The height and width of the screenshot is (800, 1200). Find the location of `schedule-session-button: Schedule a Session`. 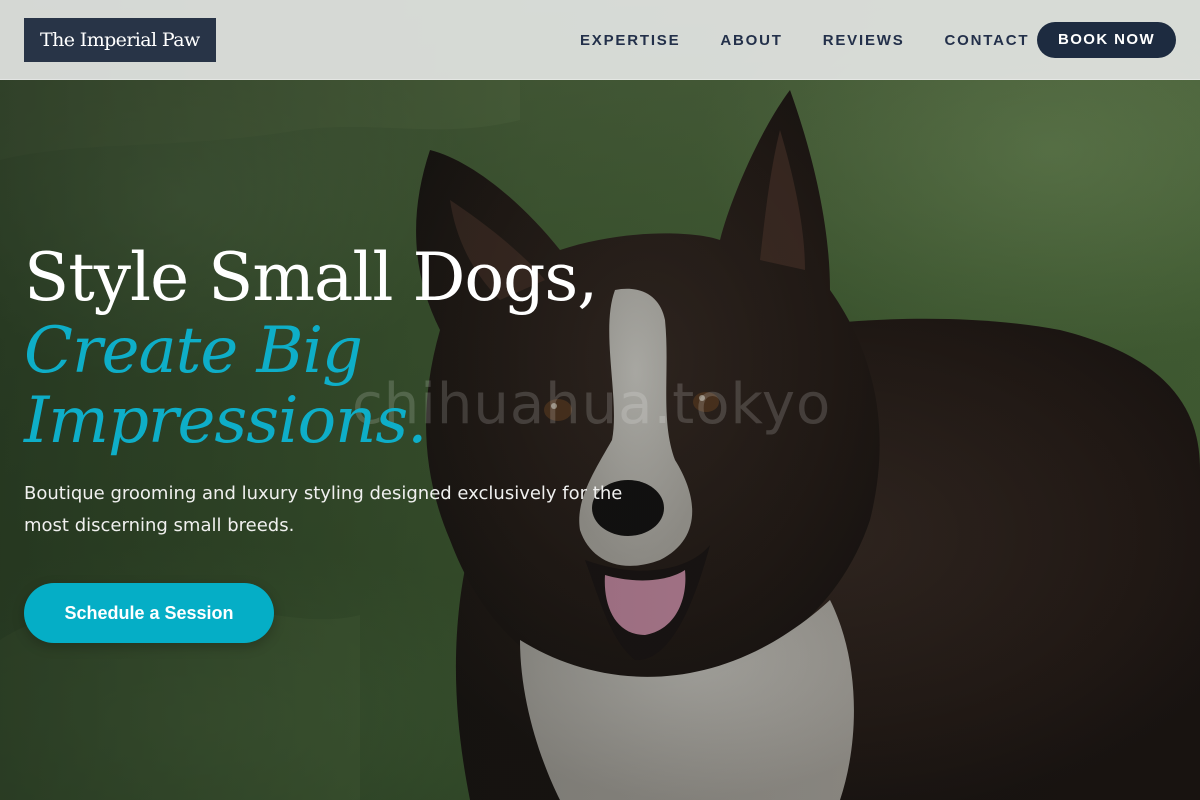

schedule-session-button: Schedule a Session is located at coordinates (149, 613).